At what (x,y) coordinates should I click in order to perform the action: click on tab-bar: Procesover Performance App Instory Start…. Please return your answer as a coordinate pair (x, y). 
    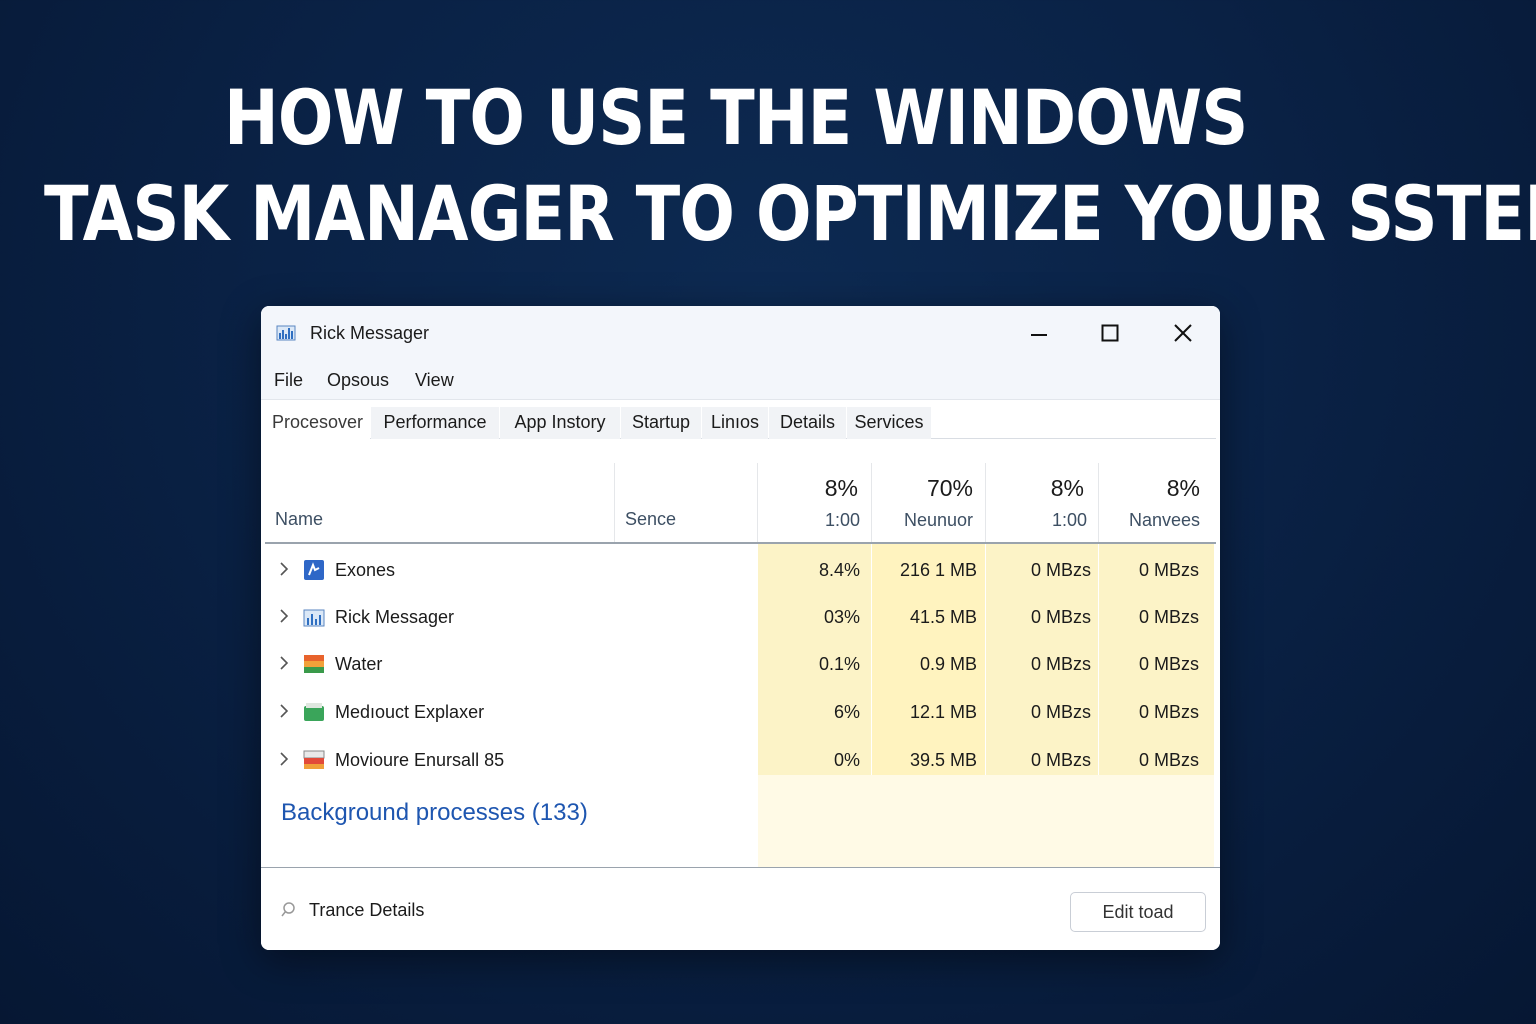
    Looking at the image, I should click on (740, 423).